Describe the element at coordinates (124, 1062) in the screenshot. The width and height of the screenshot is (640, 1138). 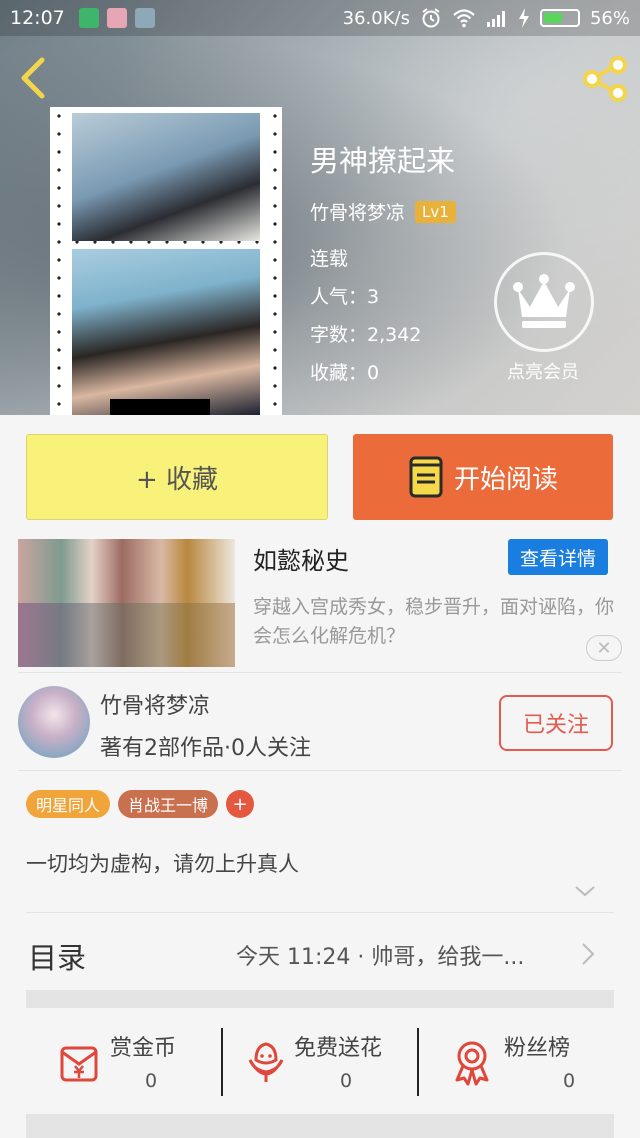
I see `reward-coin-stat: 赏金币 0` at that location.